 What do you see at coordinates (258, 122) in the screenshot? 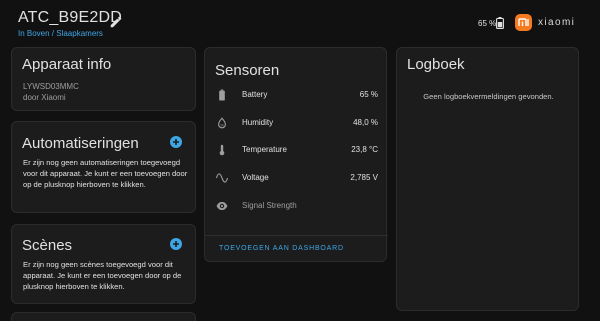
I see `sensor-name: Humidity` at bounding box center [258, 122].